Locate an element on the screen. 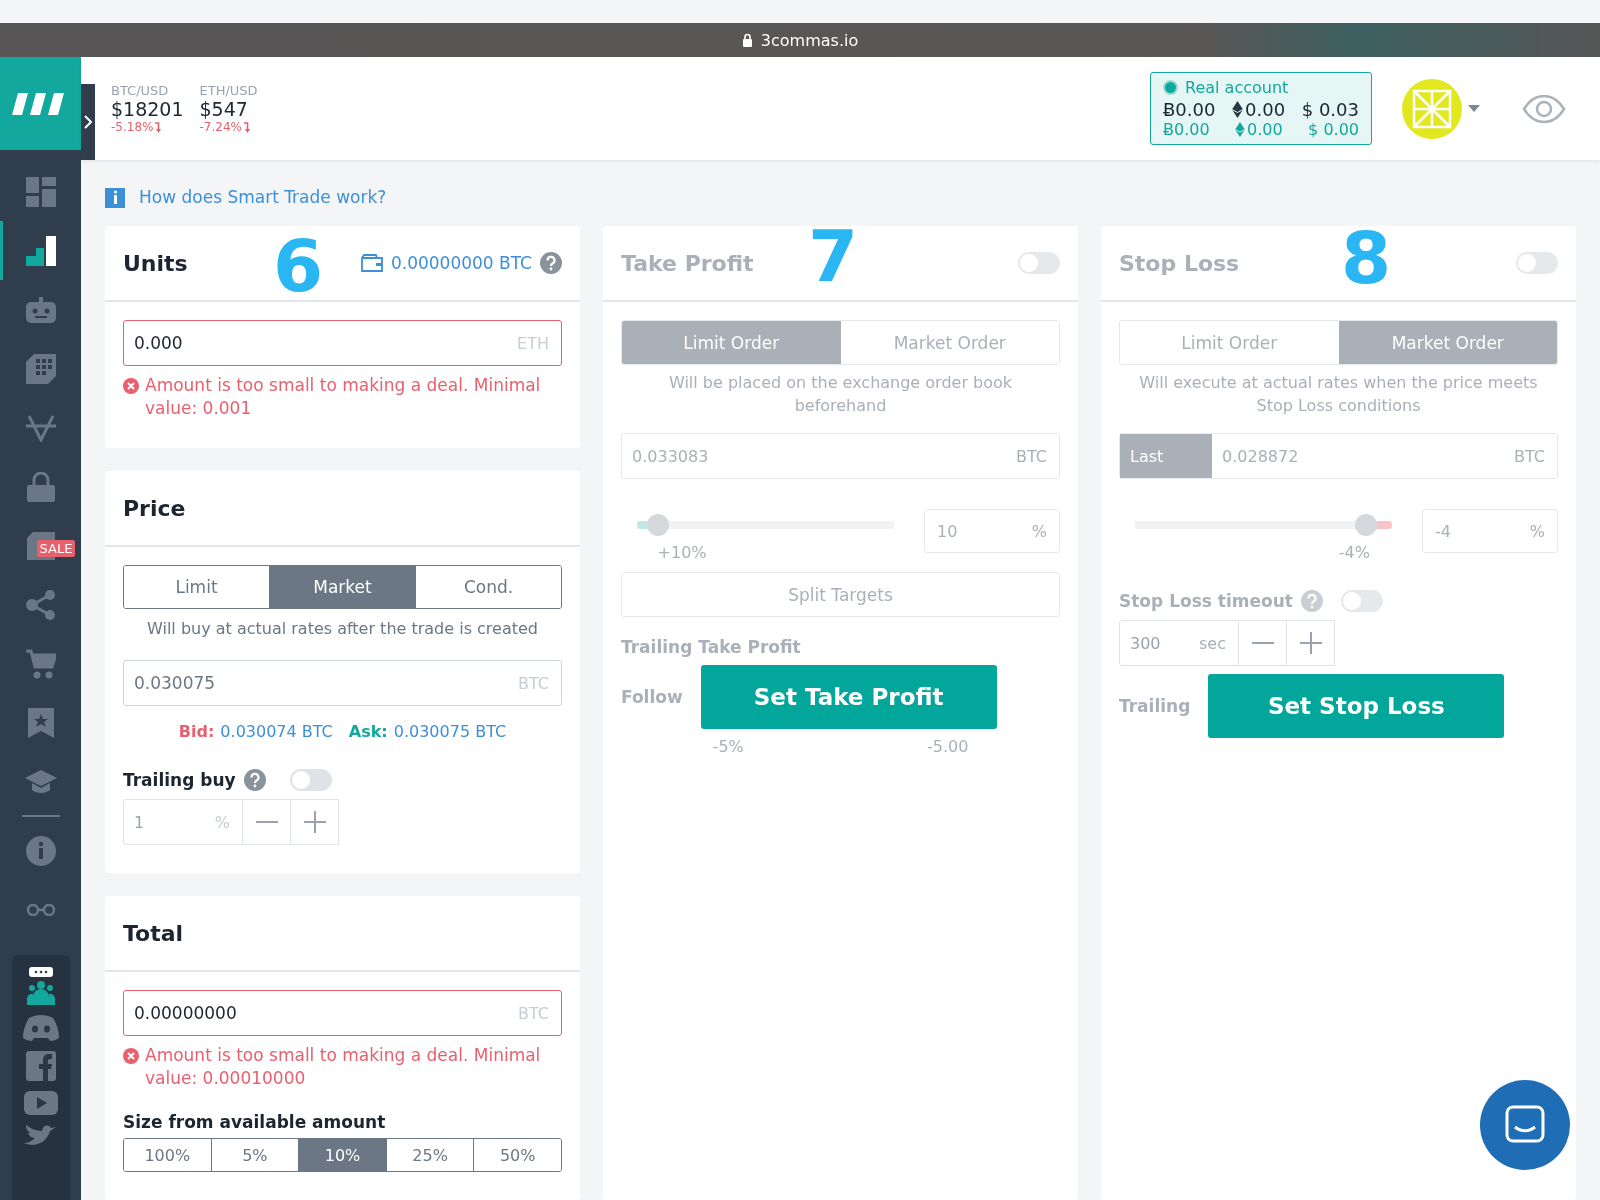 The width and height of the screenshot is (1600, 1200). error-message: Amount is too small to making a deal. Minimal value: 0.00010000 is located at coordinates (343, 1067).